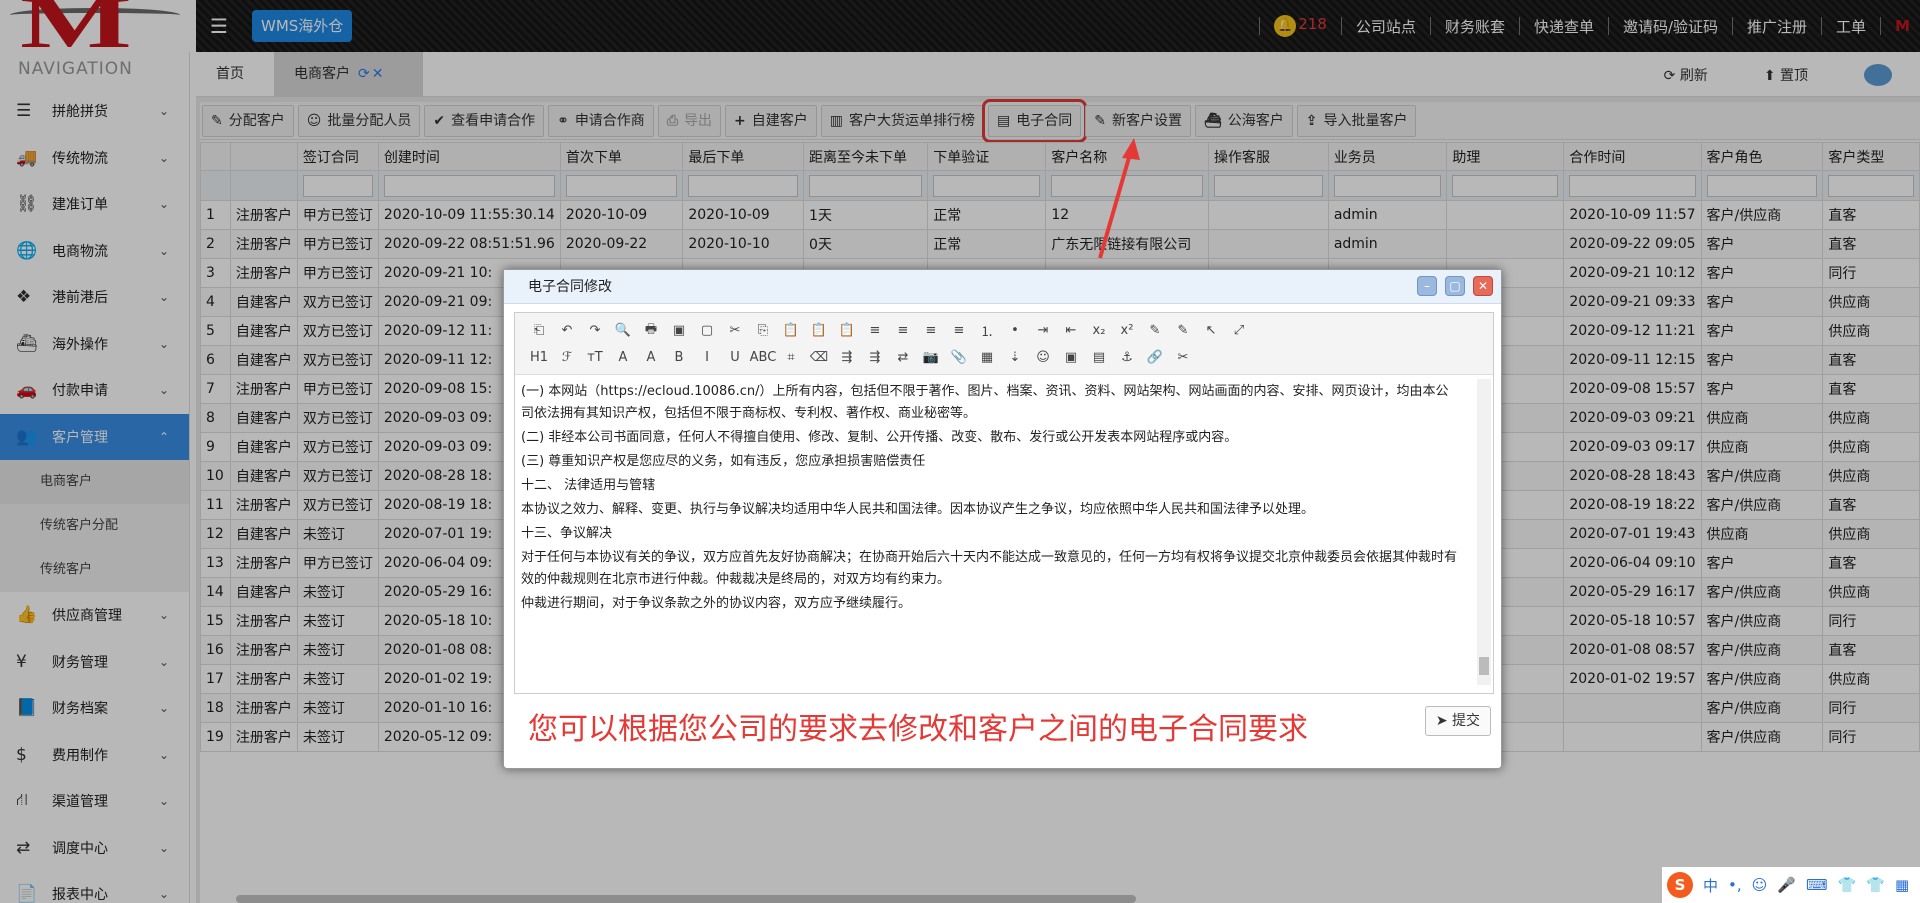 The height and width of the screenshot is (903, 1920). Describe the element at coordinates (1043, 330) in the screenshot. I see `editor-tool-icon: ⇥` at that location.